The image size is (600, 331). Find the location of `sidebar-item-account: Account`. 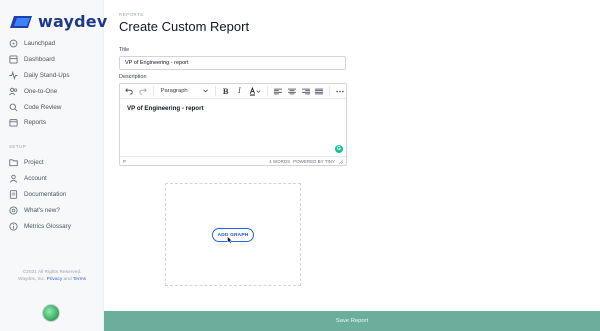

sidebar-item-account: Account is located at coordinates (52, 179).